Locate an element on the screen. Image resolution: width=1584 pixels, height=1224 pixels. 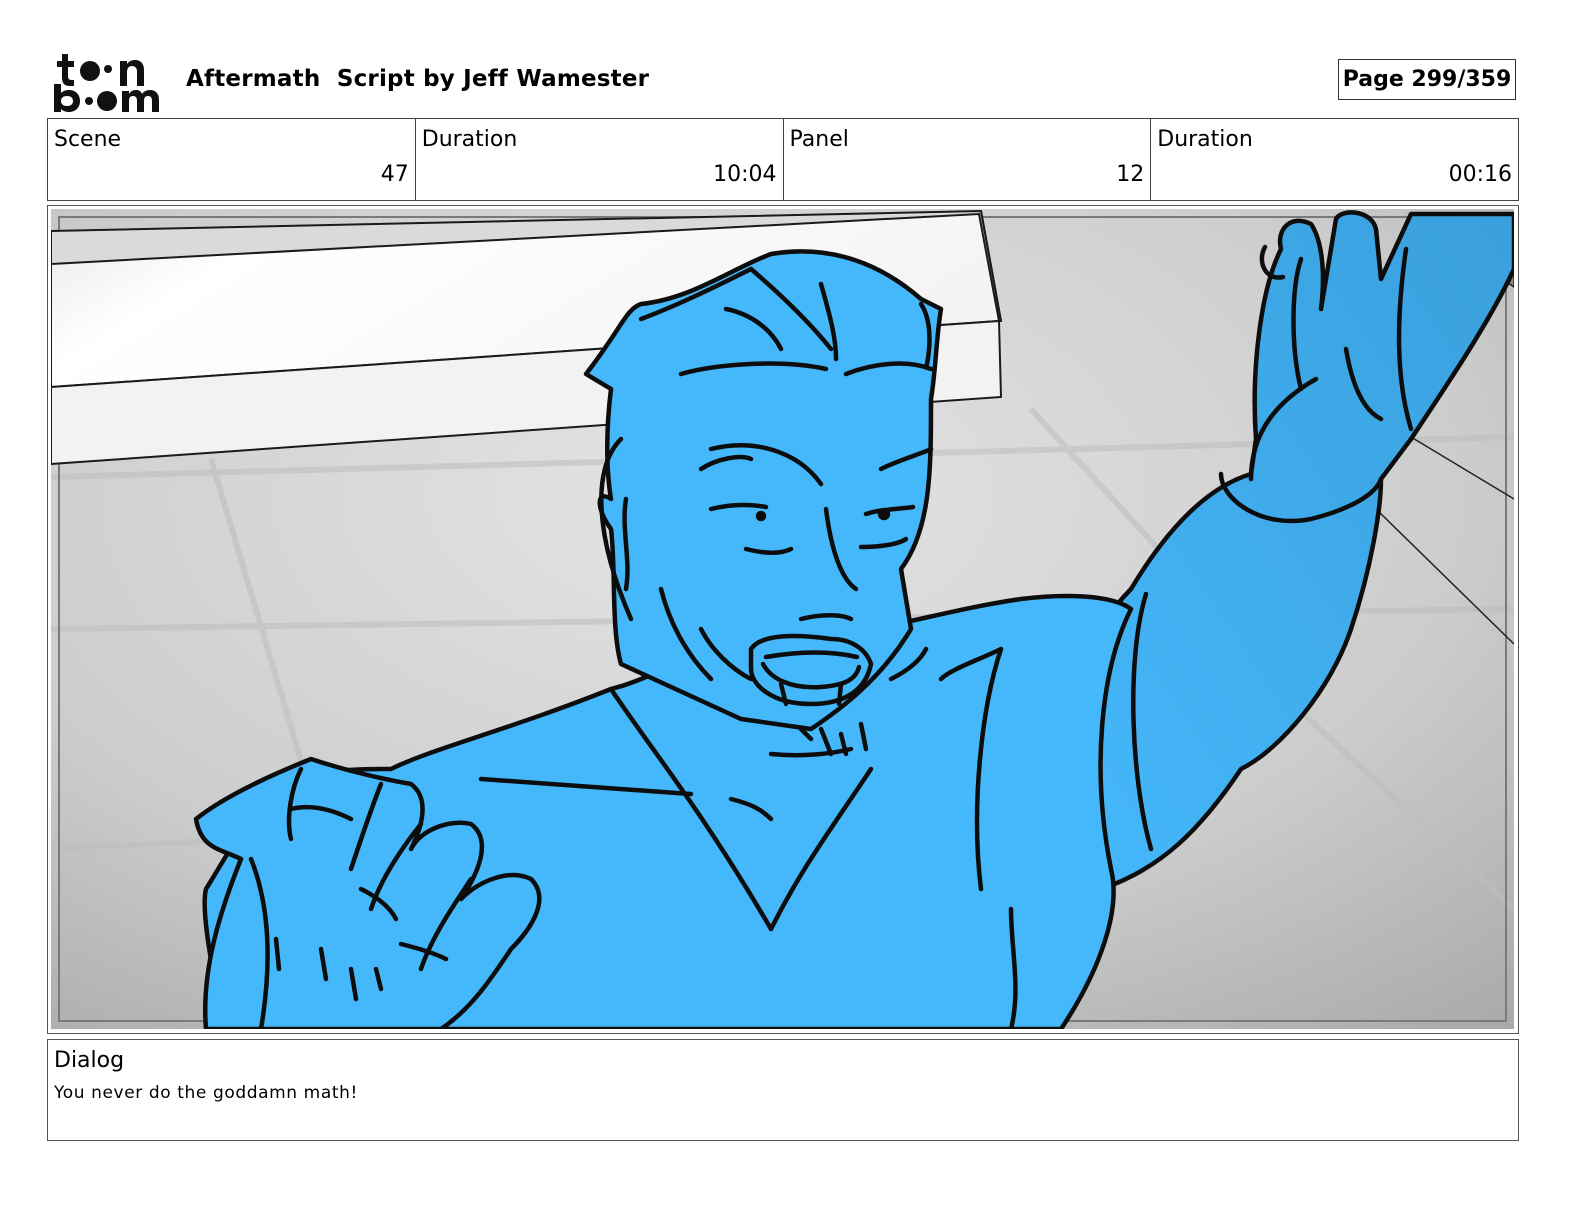
dialog-label: Dialog is located at coordinates (89, 1060).